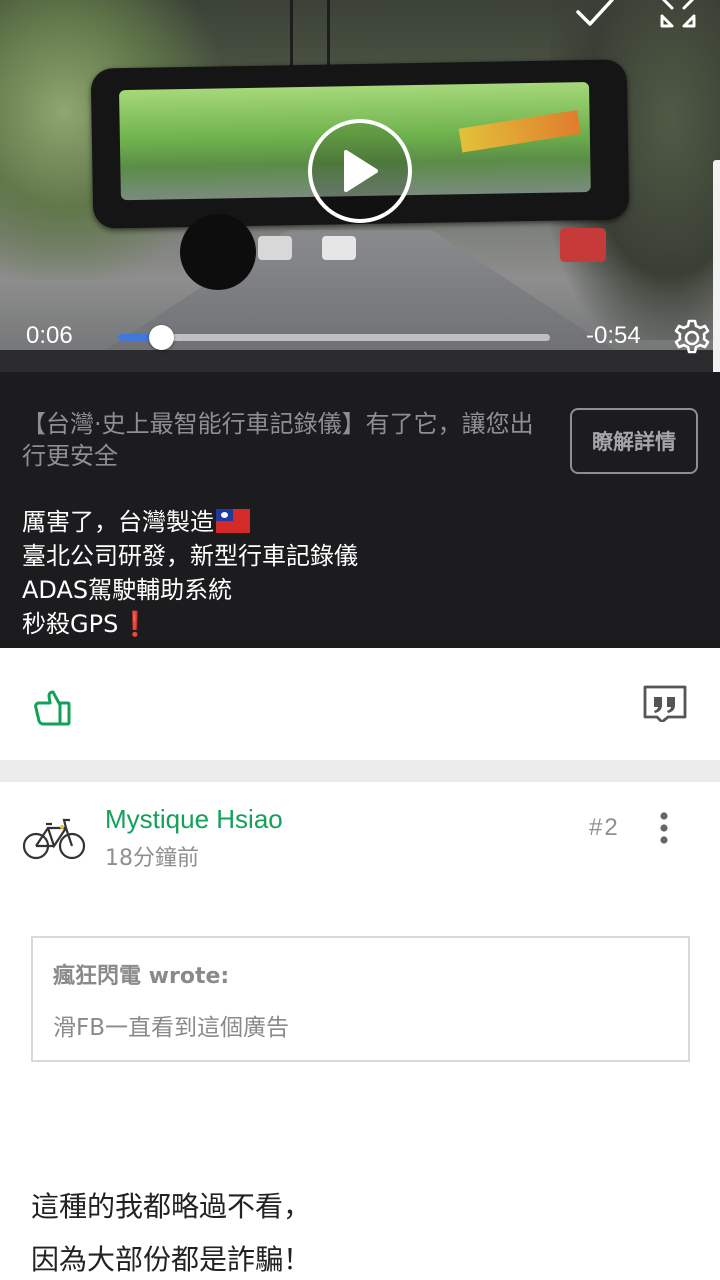 This screenshot has height=1280, width=720. What do you see at coordinates (360, 361) in the screenshot?
I see `video-frame-dashboard` at bounding box center [360, 361].